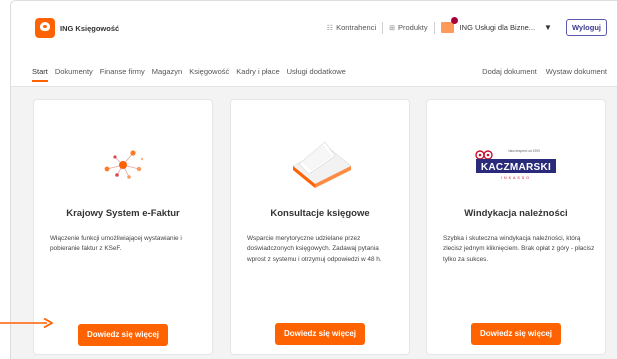 Image resolution: width=617 pixels, height=359 pixels. What do you see at coordinates (509, 71) in the screenshot?
I see `add-document-link: Dodaj dokument` at bounding box center [509, 71].